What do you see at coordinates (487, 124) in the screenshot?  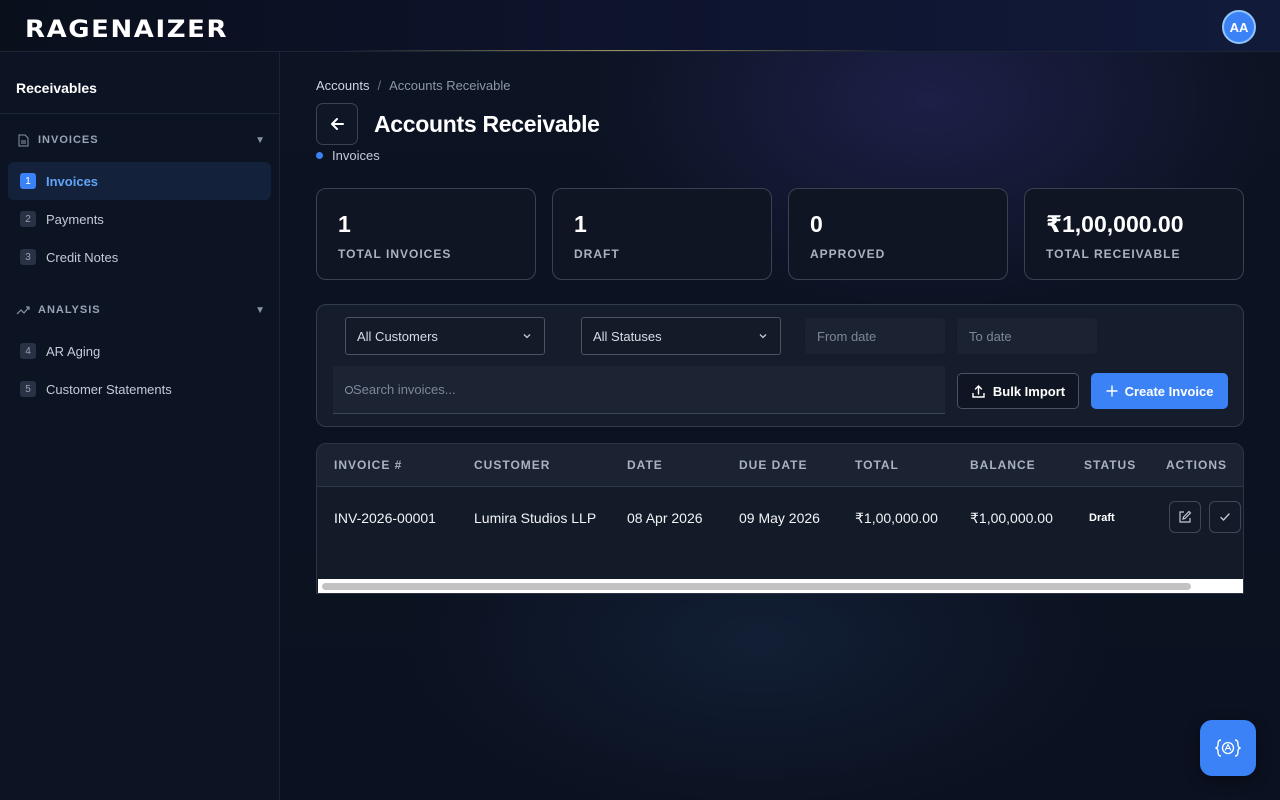 I see `page-title: Accounts Receivable` at bounding box center [487, 124].